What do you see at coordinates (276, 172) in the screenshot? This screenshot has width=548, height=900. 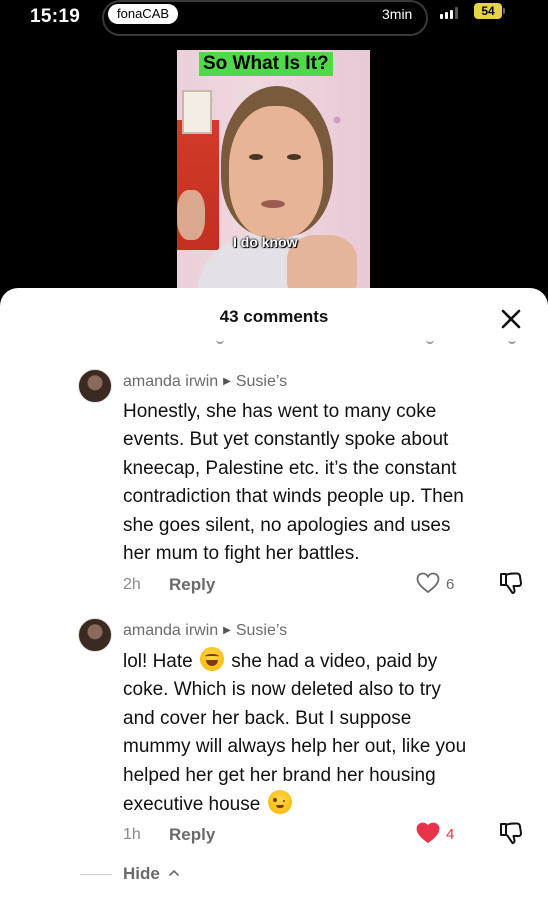 I see `video-face` at bounding box center [276, 172].